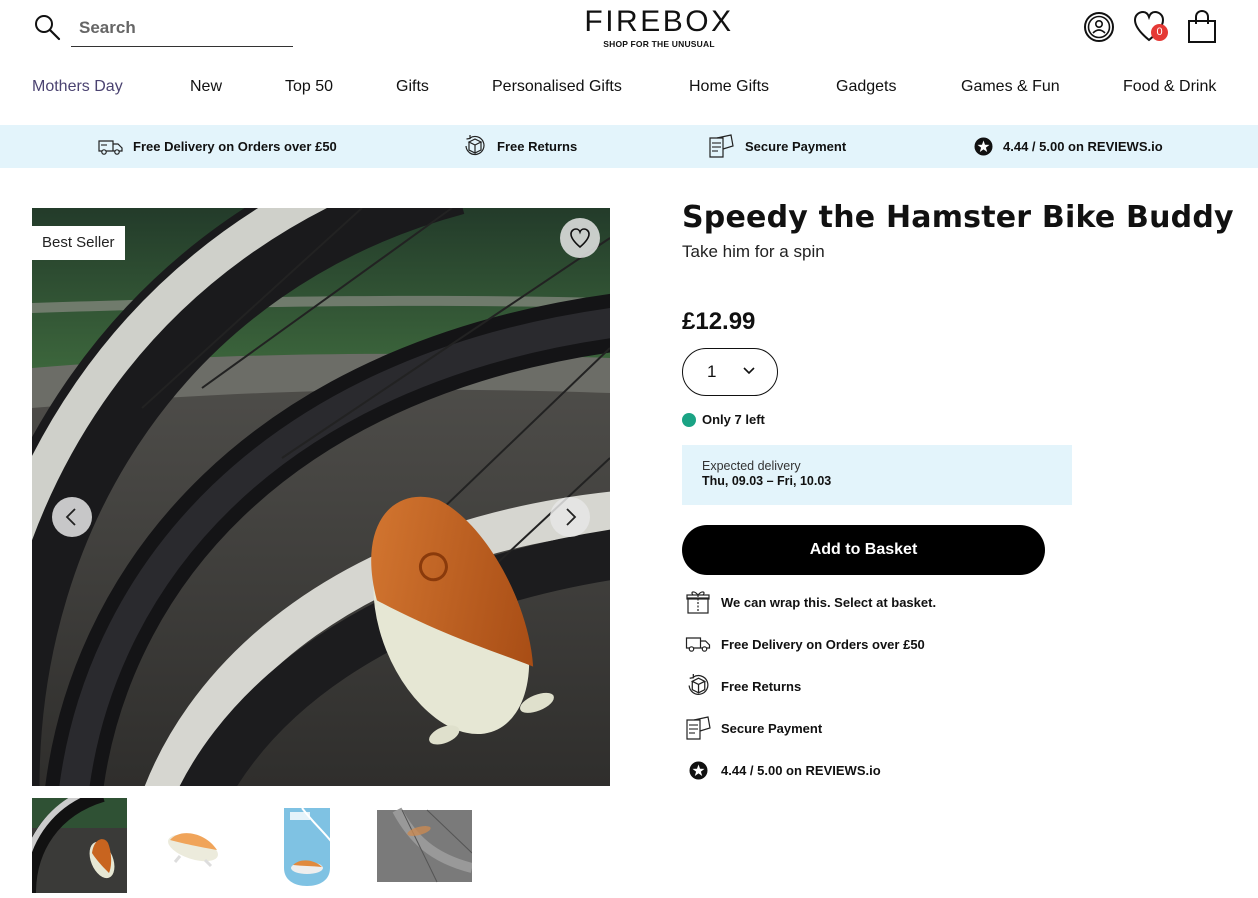  I want to click on usp-reviews: 4.44 / 5.00 on REVIEWS.io, so click(1068, 146).